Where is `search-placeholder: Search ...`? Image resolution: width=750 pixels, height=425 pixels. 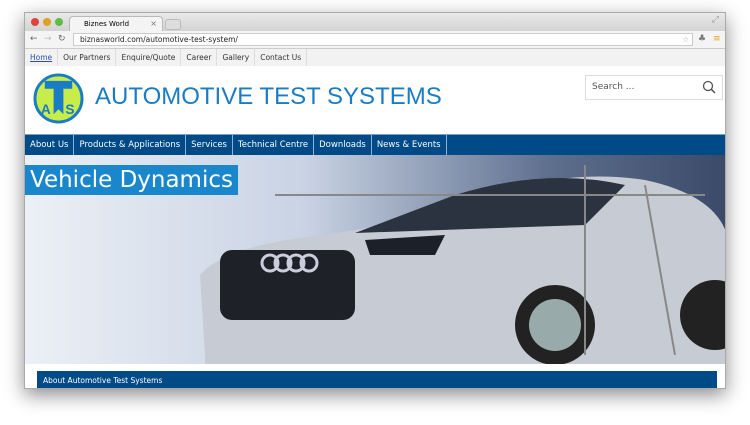 search-placeholder: Search ... is located at coordinates (613, 87).